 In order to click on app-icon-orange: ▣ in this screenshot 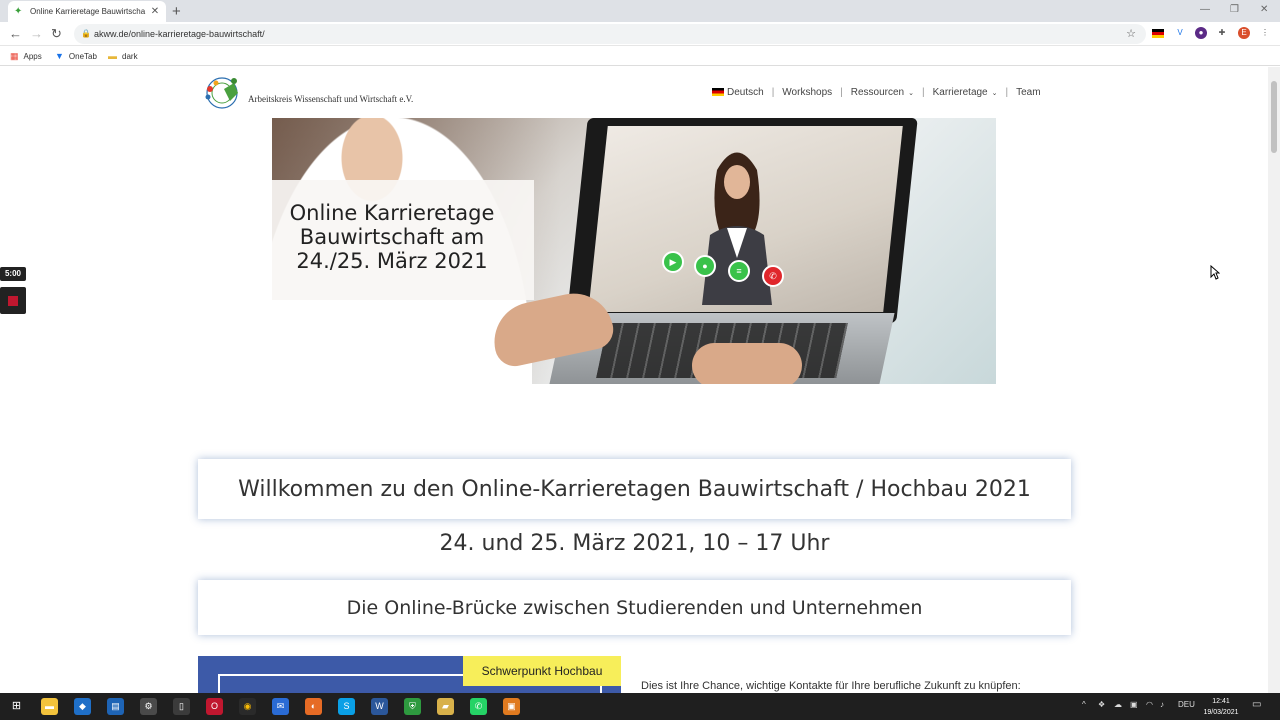, I will do `click(511, 706)`.